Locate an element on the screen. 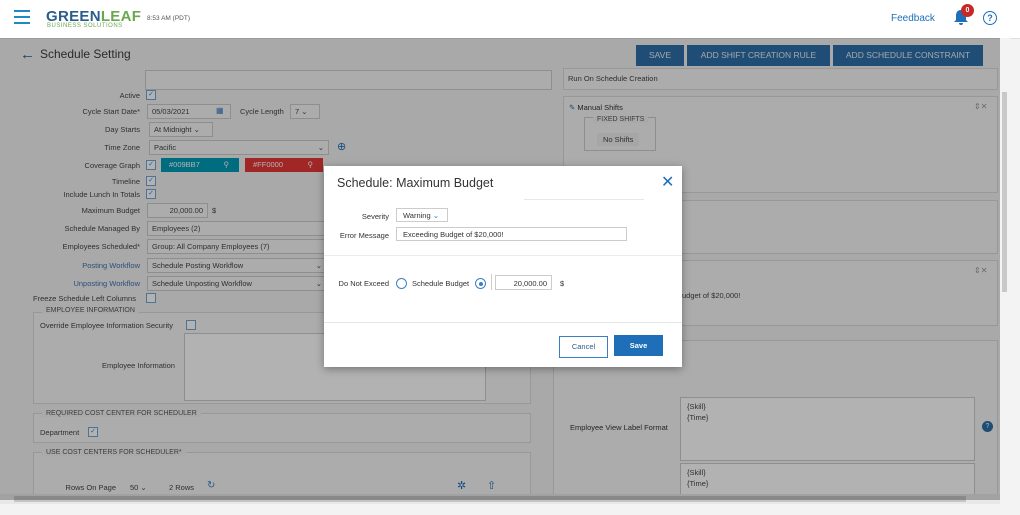  error-message-label: Error Message is located at coordinates (364, 235).